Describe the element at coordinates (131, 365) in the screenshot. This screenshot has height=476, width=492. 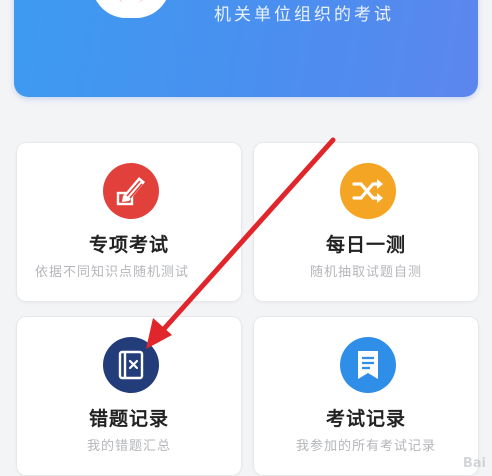
I see `wrong-book-icon` at that location.